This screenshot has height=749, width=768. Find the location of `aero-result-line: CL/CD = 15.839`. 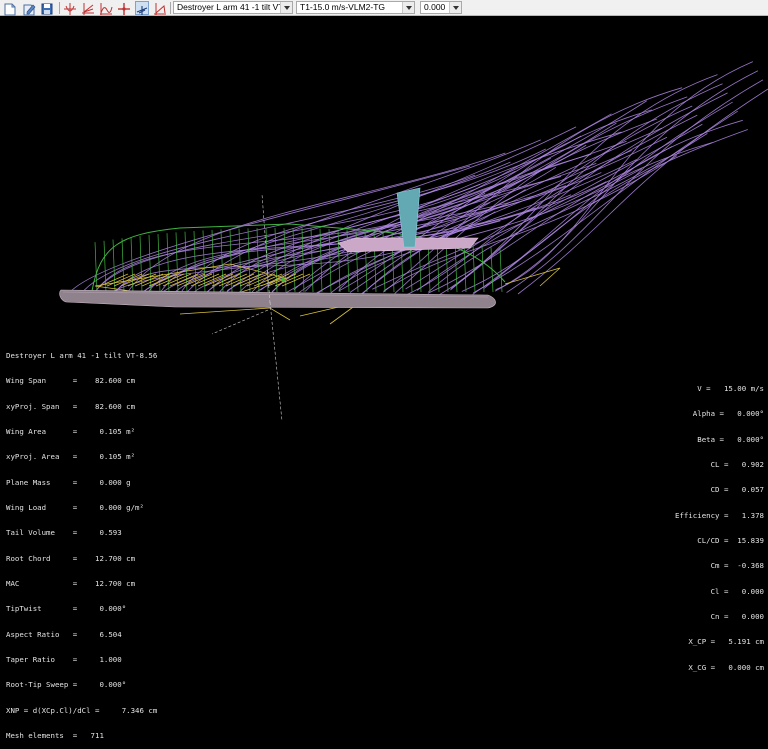

aero-result-line: CL/CD = 15.839 is located at coordinates (730, 540).